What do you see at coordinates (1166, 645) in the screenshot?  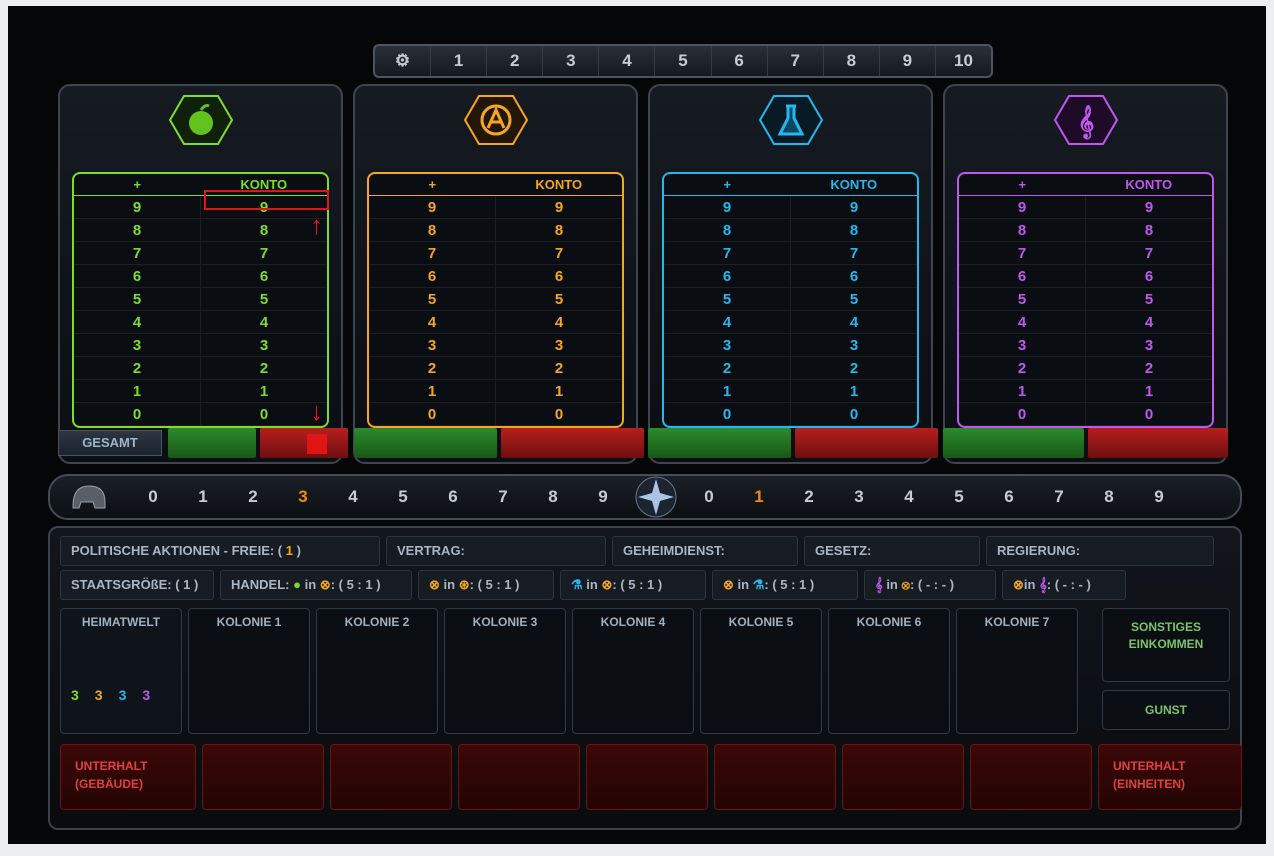 I see `sonstiges-einkommen: SONSTIGES EINKOMMEN` at bounding box center [1166, 645].